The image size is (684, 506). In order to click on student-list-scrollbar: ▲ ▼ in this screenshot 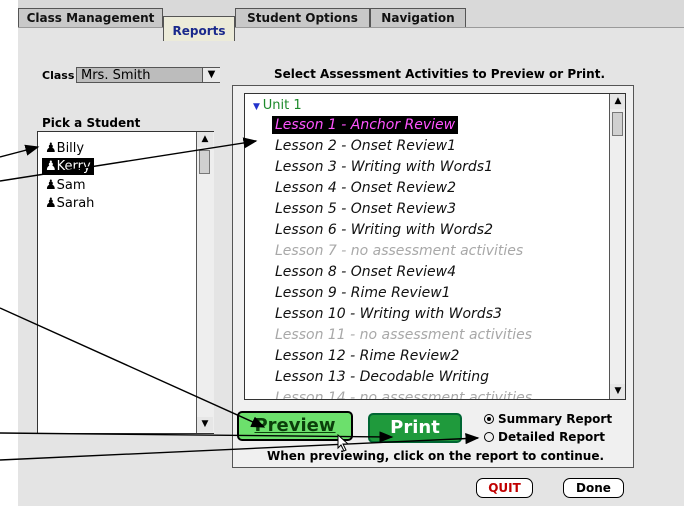, I will do `click(205, 282)`.